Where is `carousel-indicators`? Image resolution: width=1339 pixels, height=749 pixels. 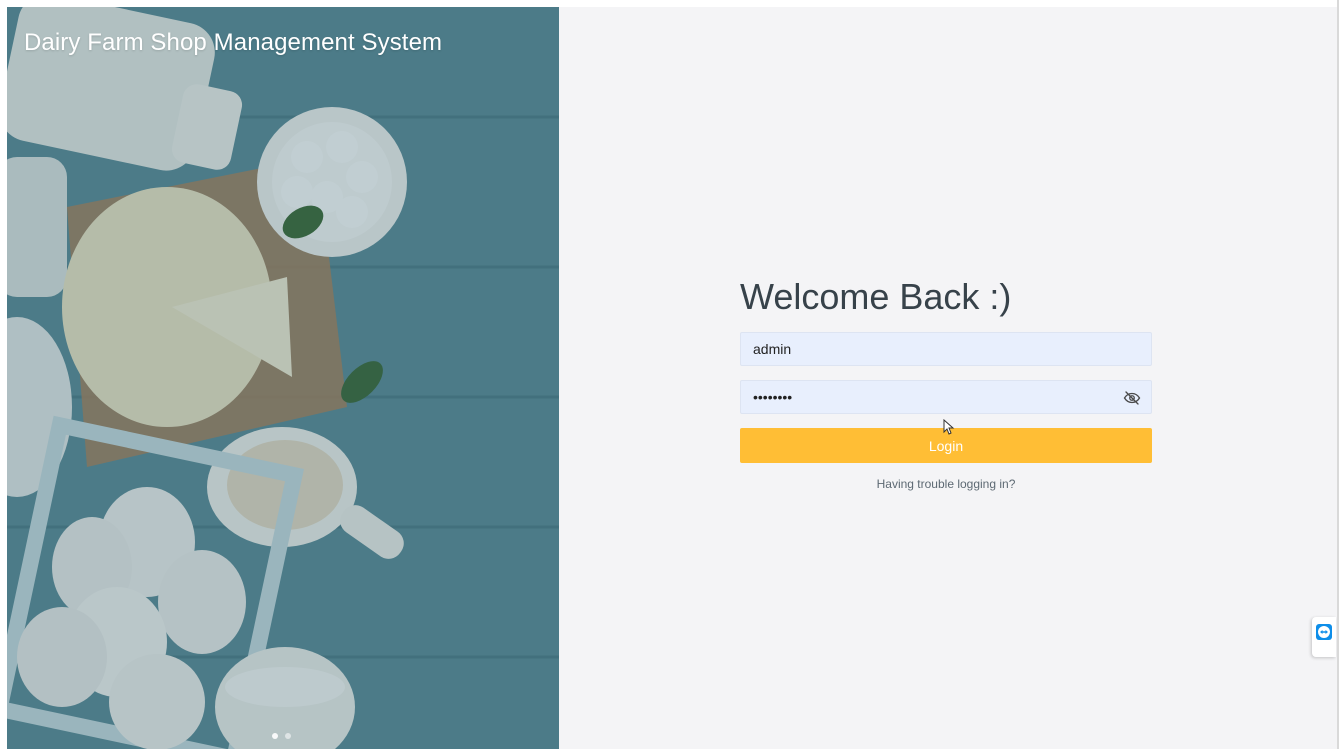 carousel-indicators is located at coordinates (281, 736).